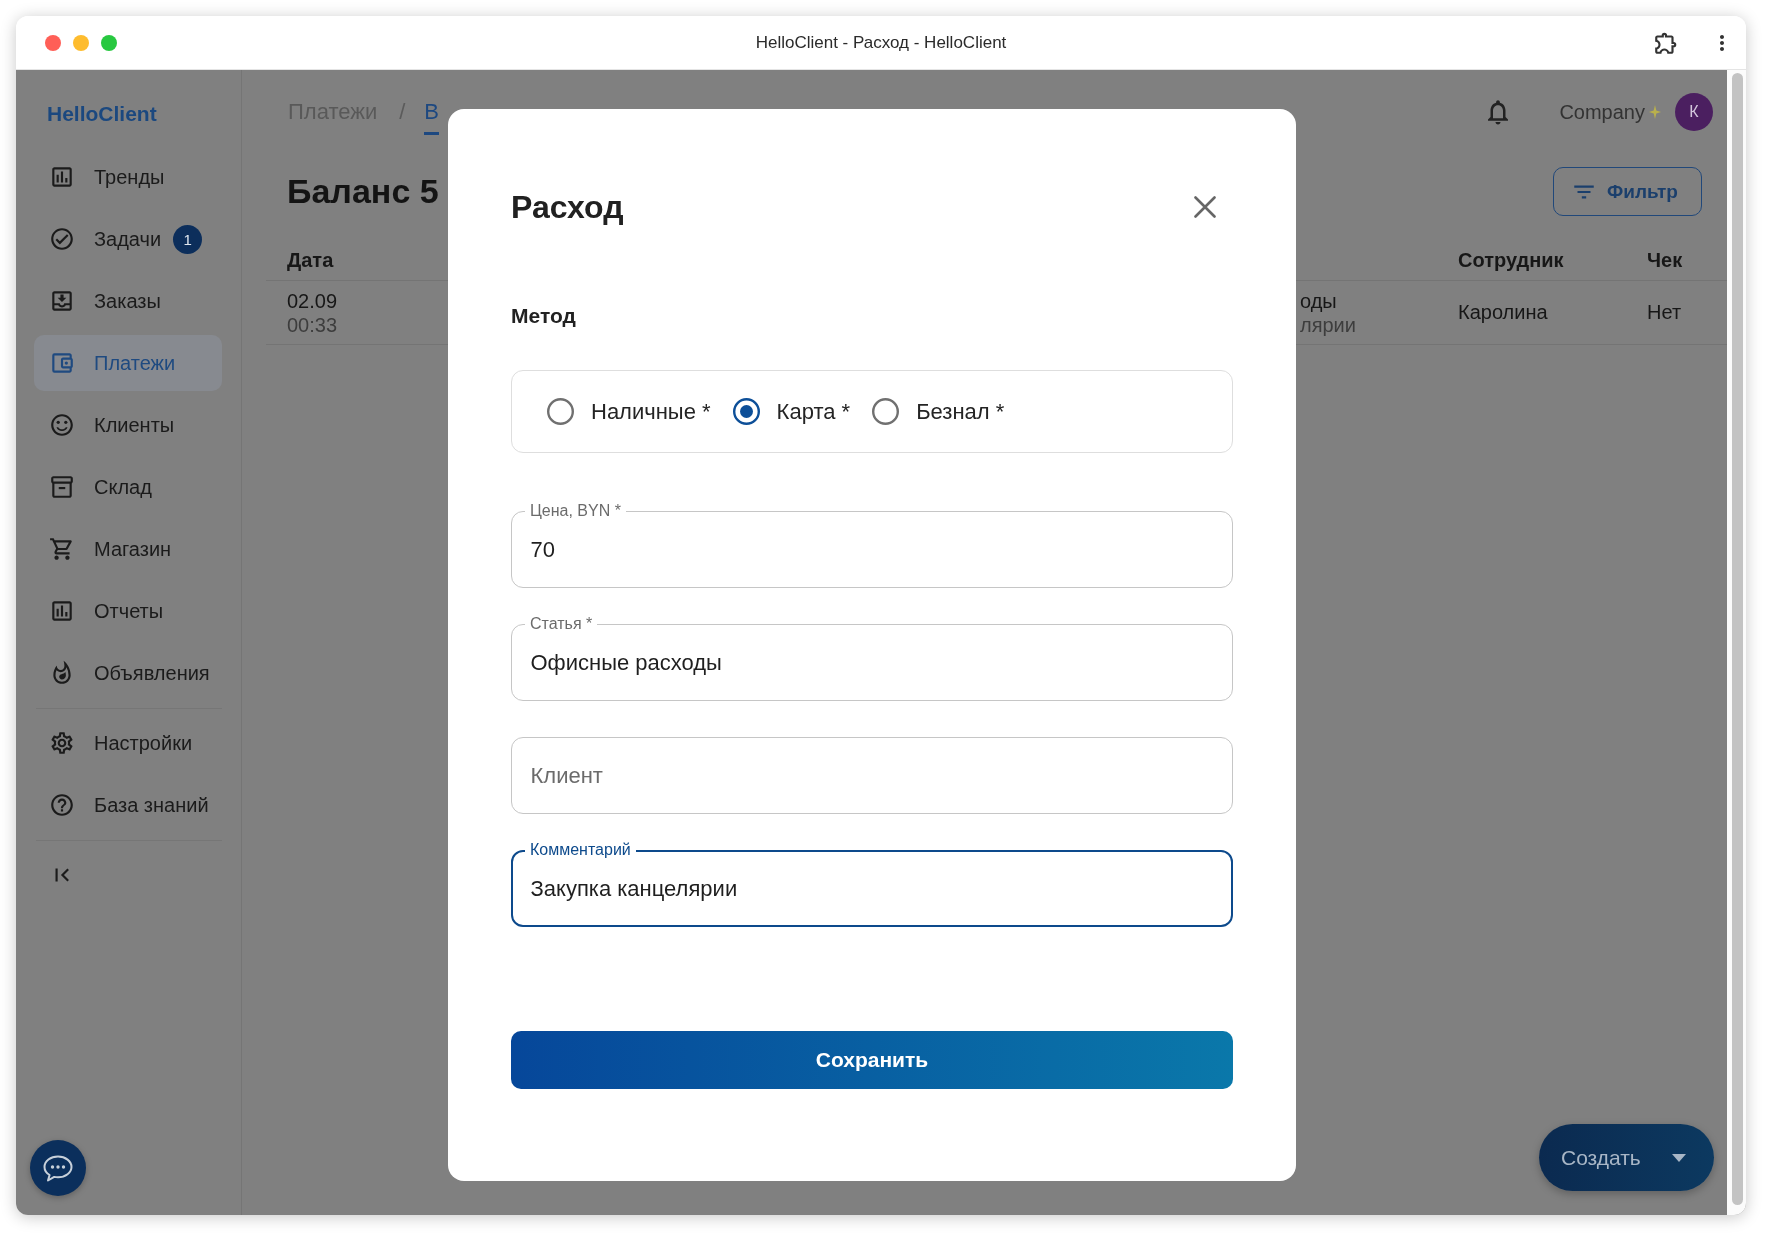 This screenshot has height=1240, width=1770. What do you see at coordinates (629, 411) in the screenshot?
I see `radio-option: Наличные *` at bounding box center [629, 411].